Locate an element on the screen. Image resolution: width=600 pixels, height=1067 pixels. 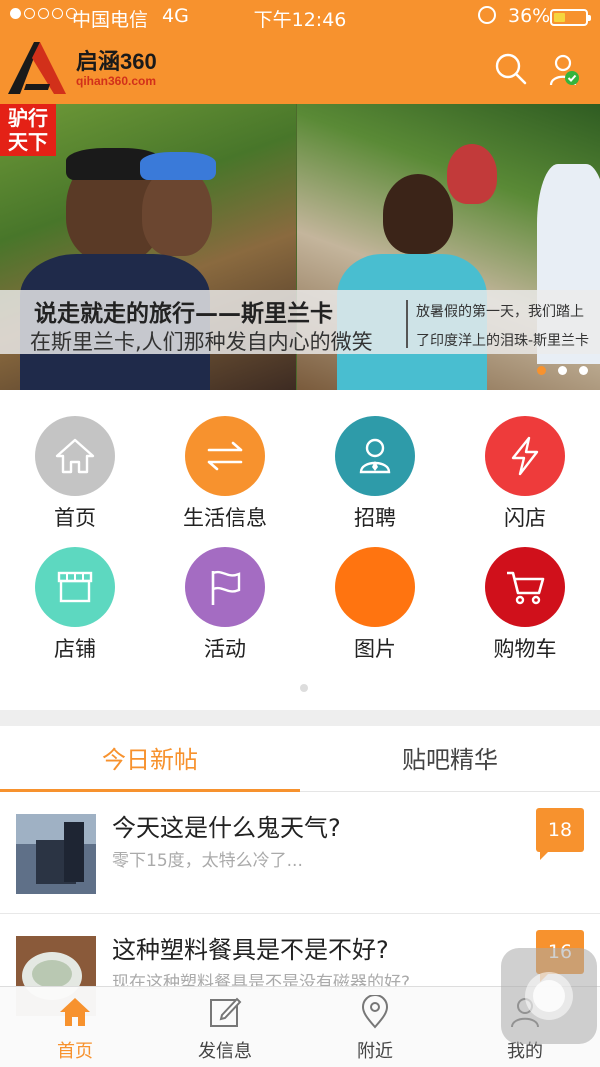
site-url: qihan360.com is located at coordinates (116, 81).